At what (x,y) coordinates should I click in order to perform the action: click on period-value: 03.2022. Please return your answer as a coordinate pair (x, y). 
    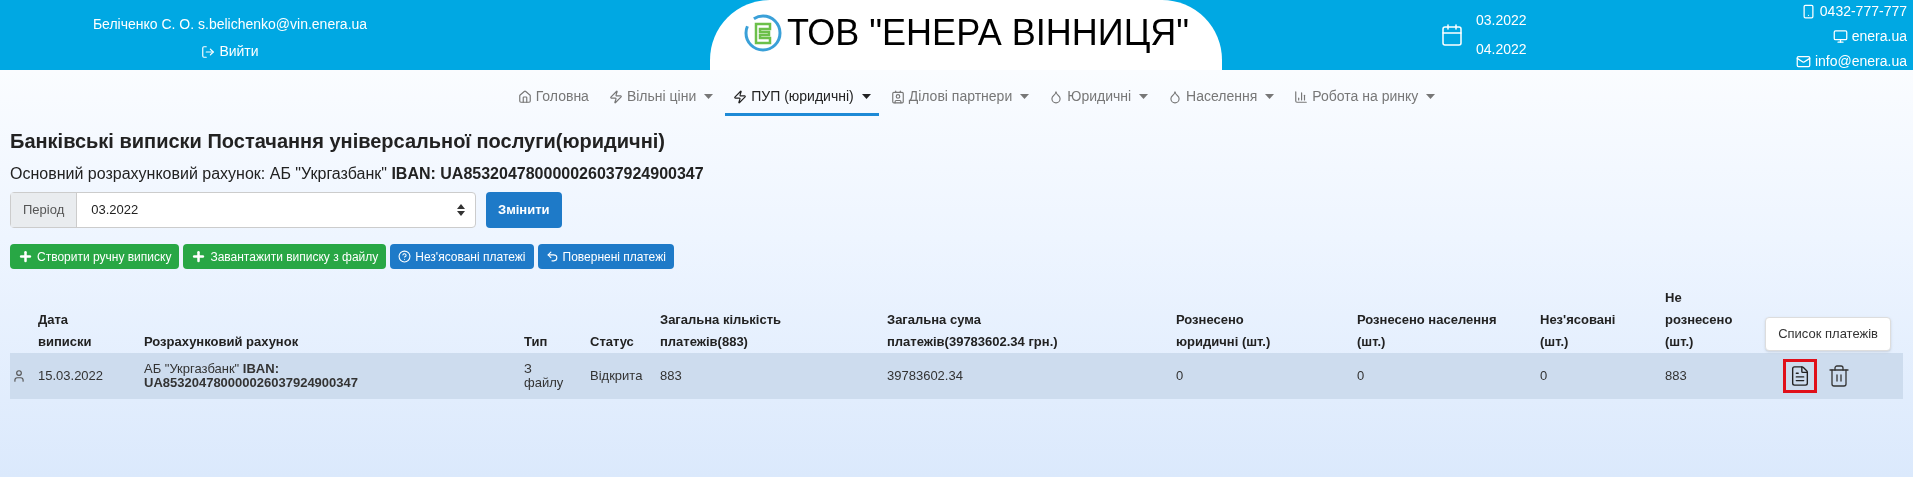
    Looking at the image, I should click on (115, 210).